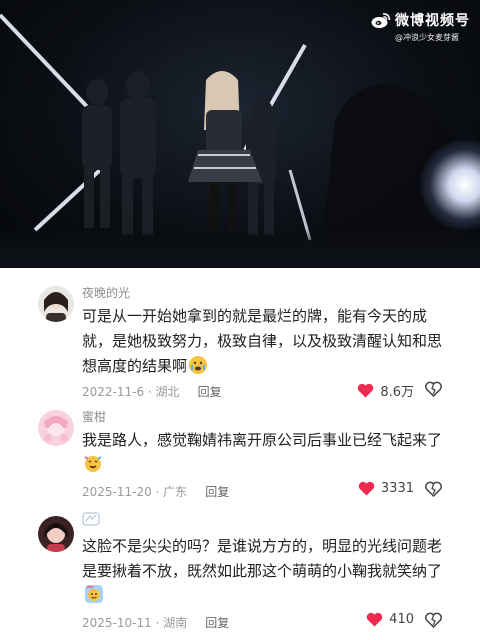 This screenshot has height=640, width=480. I want to click on watermark-title: 微博视频号, so click(432, 21).